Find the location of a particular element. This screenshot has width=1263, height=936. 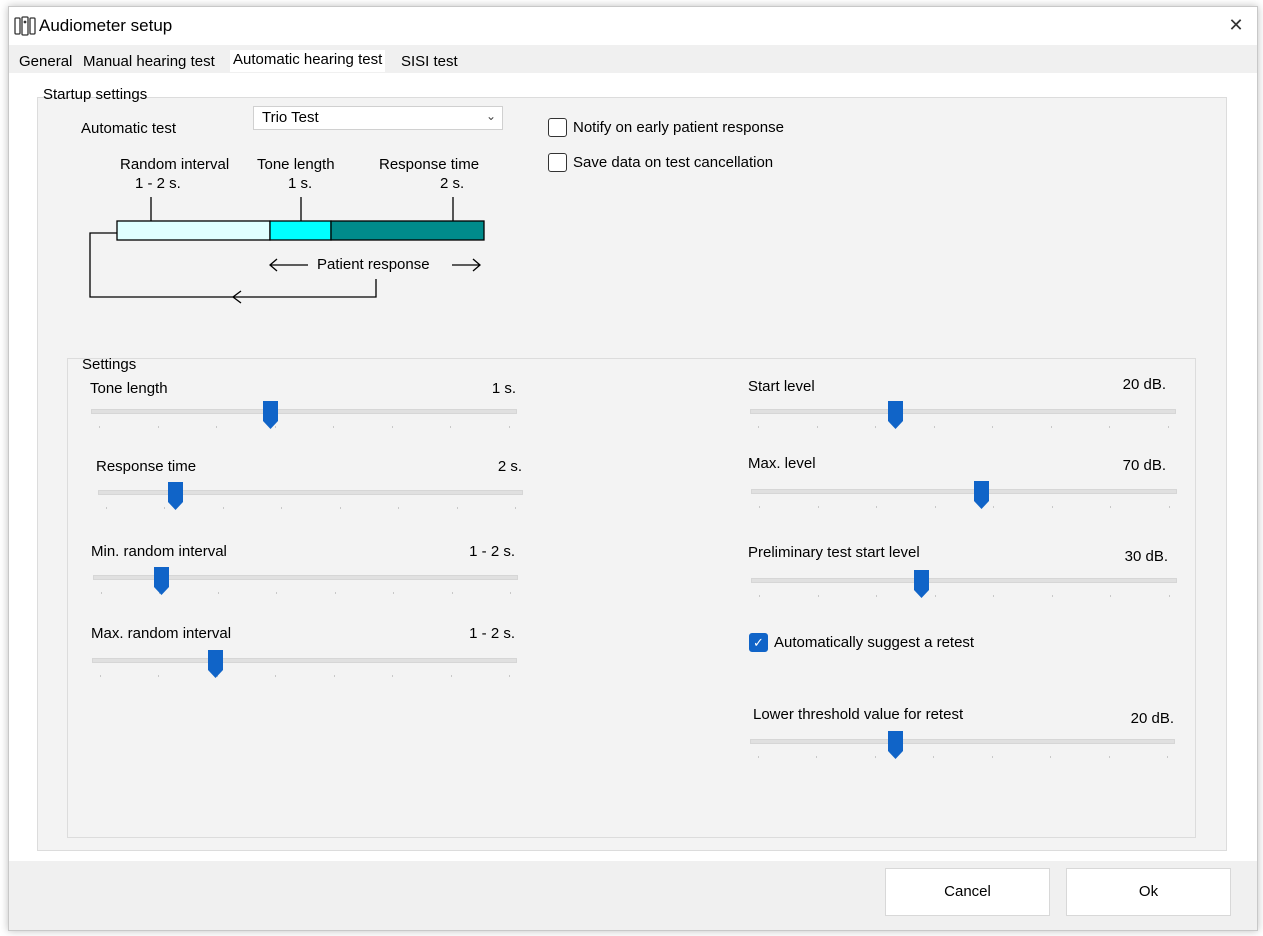

max-random-interval-slider is located at coordinates (304, 672).